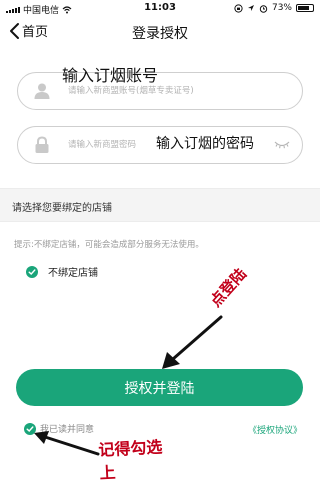  Describe the element at coordinates (73, 273) in the screenshot. I see `no-bind-store-label: 不绑定店铺` at that location.